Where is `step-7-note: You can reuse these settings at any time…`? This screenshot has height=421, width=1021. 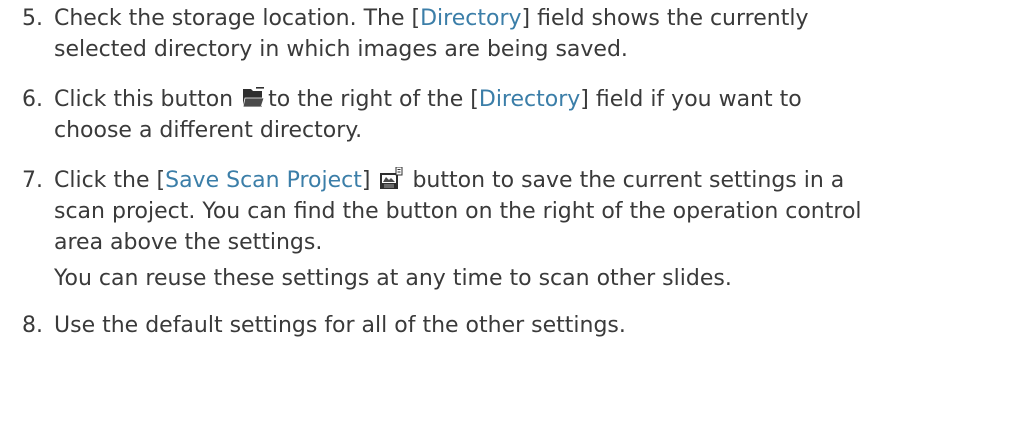 step-7-note: You can reuse these settings at any time… is located at coordinates (393, 278).